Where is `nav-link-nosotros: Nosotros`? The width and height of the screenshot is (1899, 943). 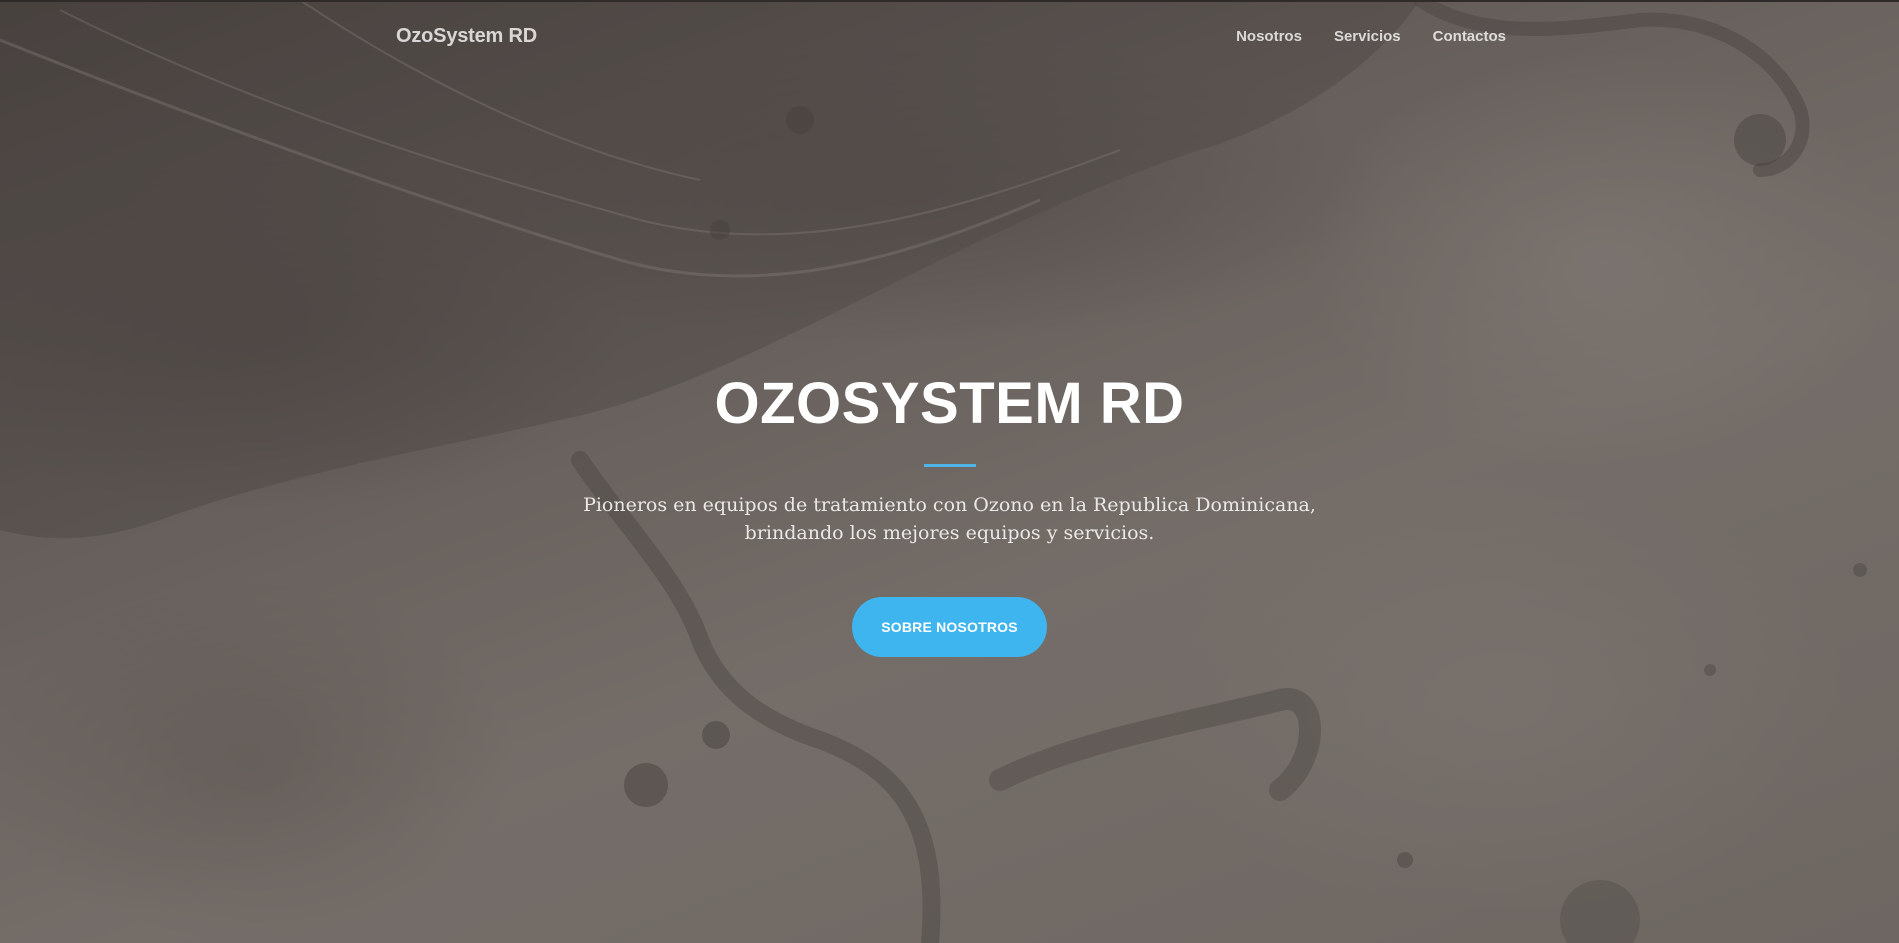
nav-link-nosotros: Nosotros is located at coordinates (1269, 36).